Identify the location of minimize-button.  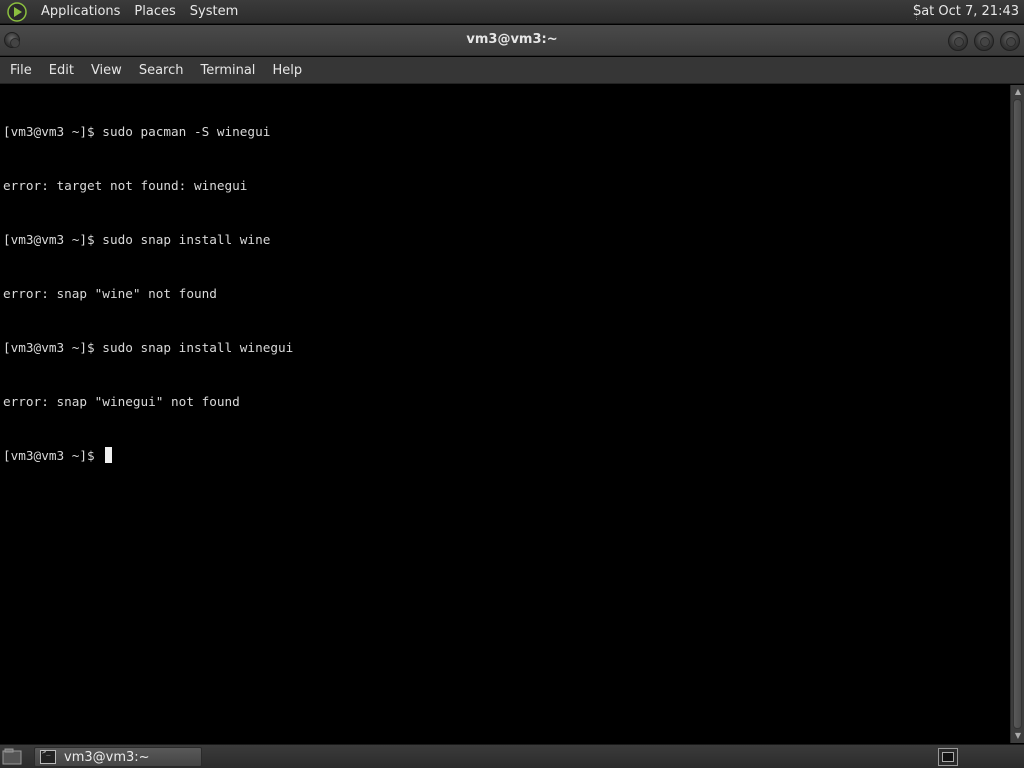
(958, 41).